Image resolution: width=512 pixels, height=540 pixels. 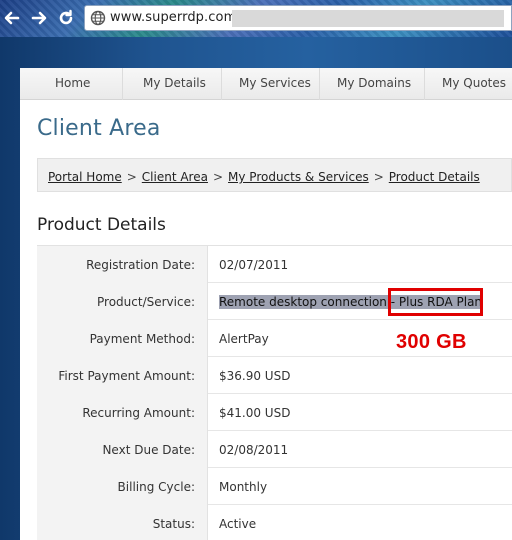 I want to click on row-label: Payment Method:, so click(x=122, y=338).